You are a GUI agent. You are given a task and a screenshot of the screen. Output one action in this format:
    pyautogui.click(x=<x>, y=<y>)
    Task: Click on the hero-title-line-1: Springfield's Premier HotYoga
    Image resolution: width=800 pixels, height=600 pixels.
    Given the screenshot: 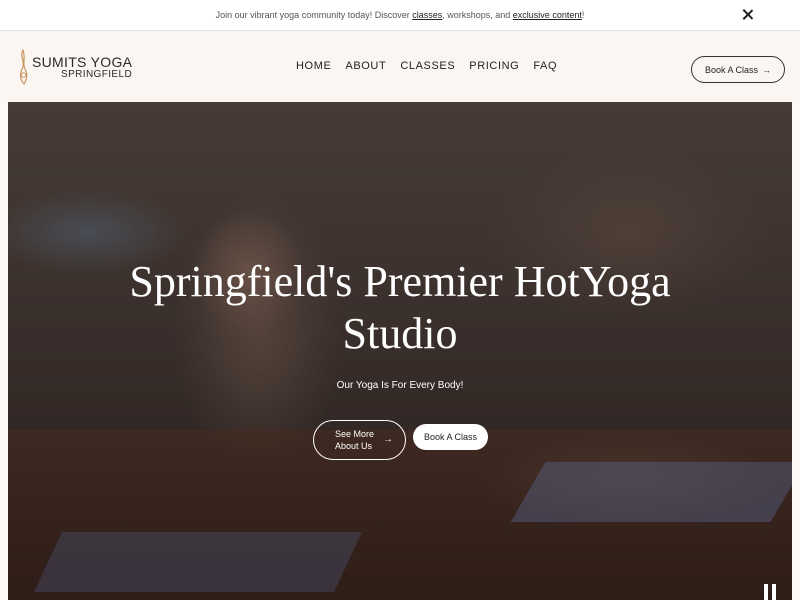 What is the action you would take?
    pyautogui.click(x=400, y=281)
    